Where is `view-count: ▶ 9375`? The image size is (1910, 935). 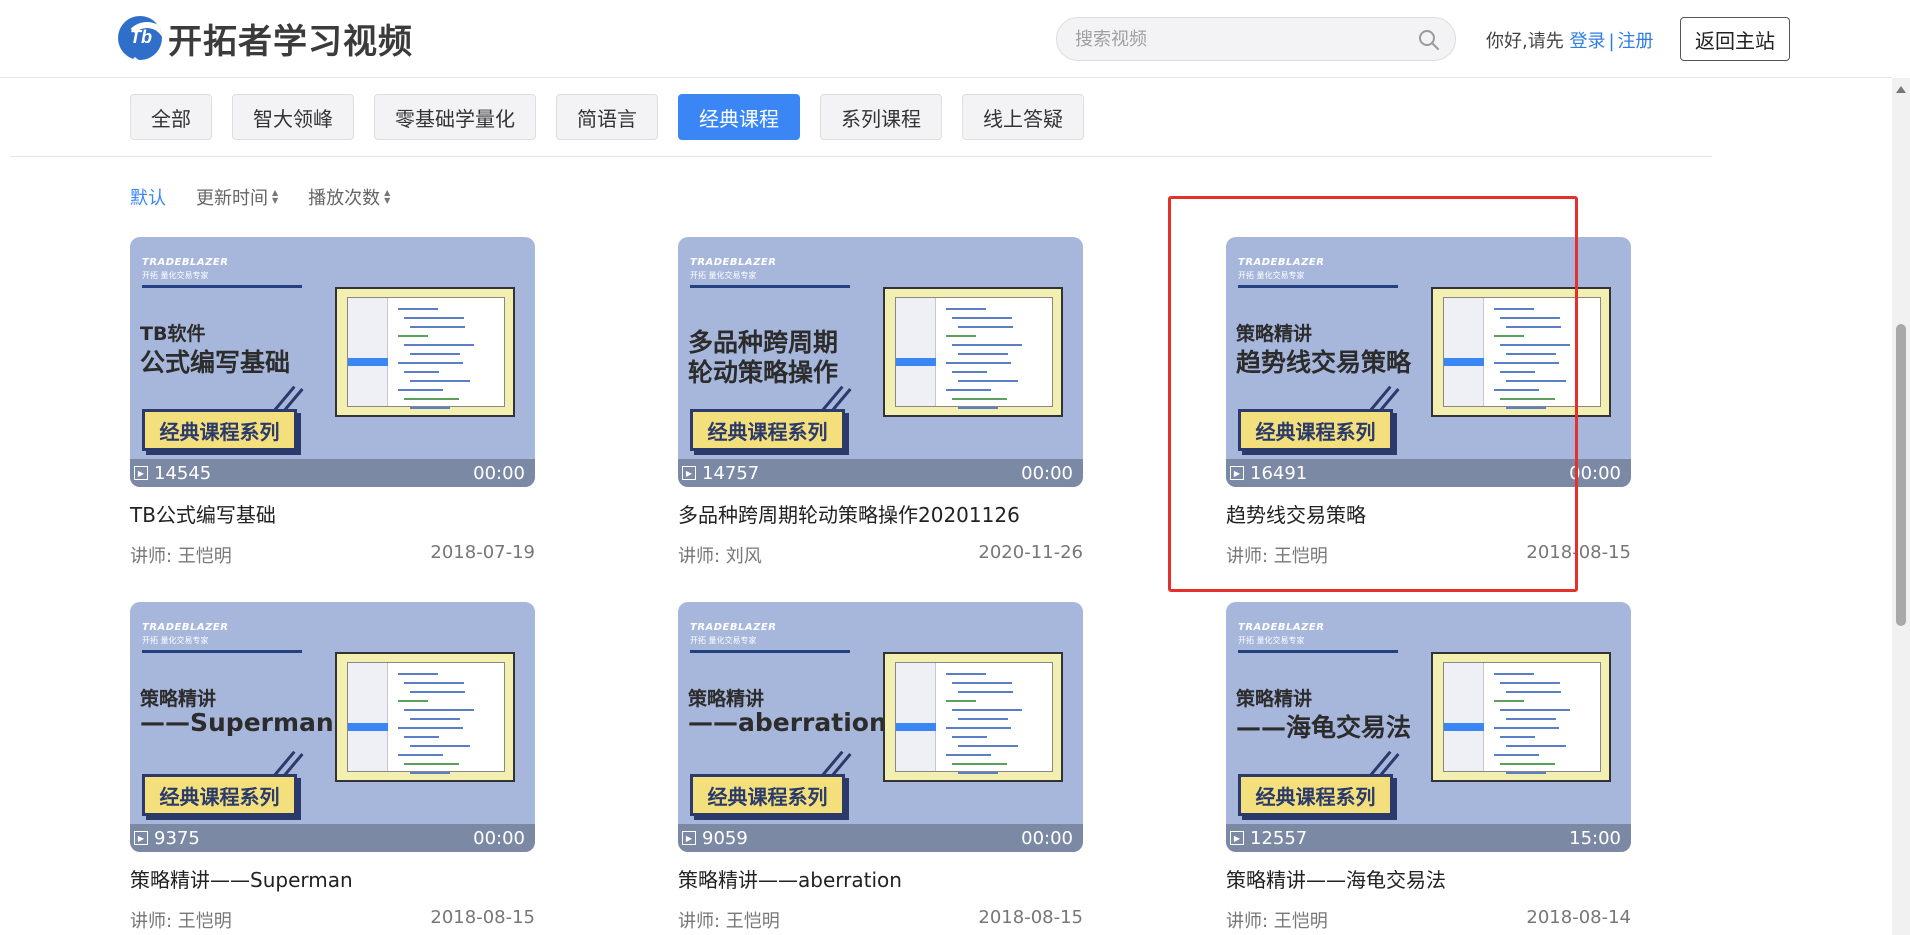 view-count: ▶ 9375 is located at coordinates (167, 838).